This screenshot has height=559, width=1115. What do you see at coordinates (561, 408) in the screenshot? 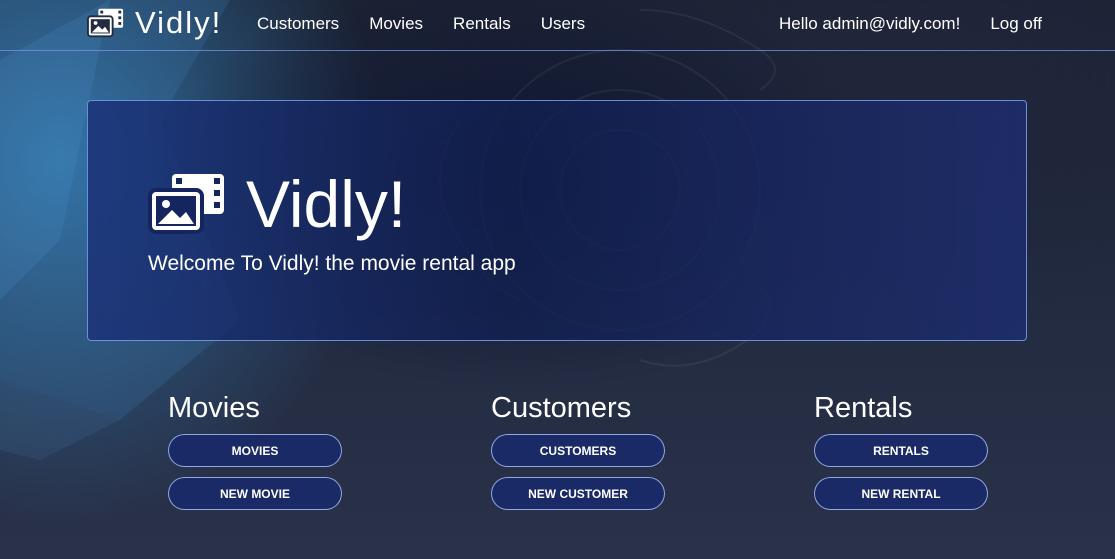
I see `section-heading-customers: Customers` at bounding box center [561, 408].